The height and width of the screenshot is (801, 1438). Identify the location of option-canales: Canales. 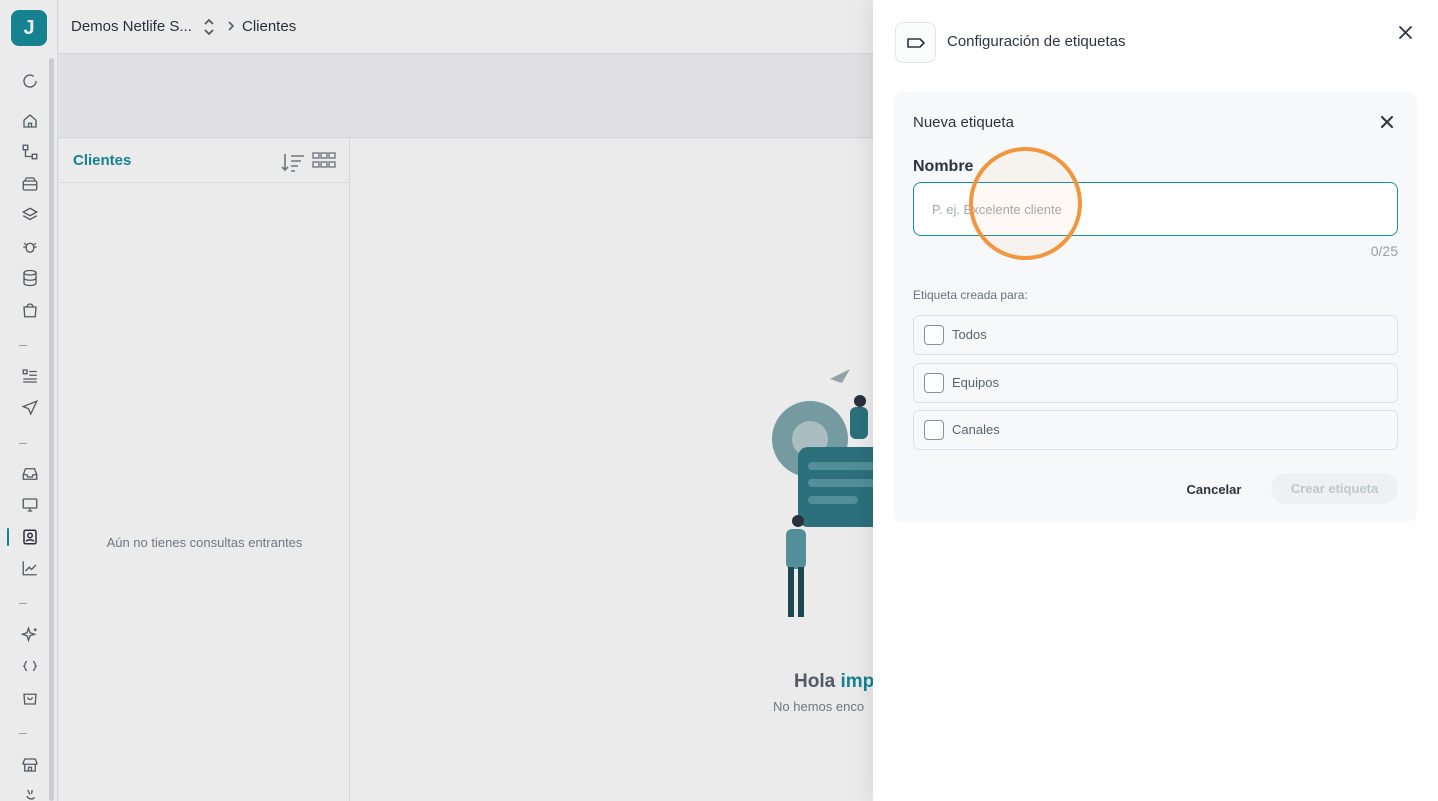
(1155, 430).